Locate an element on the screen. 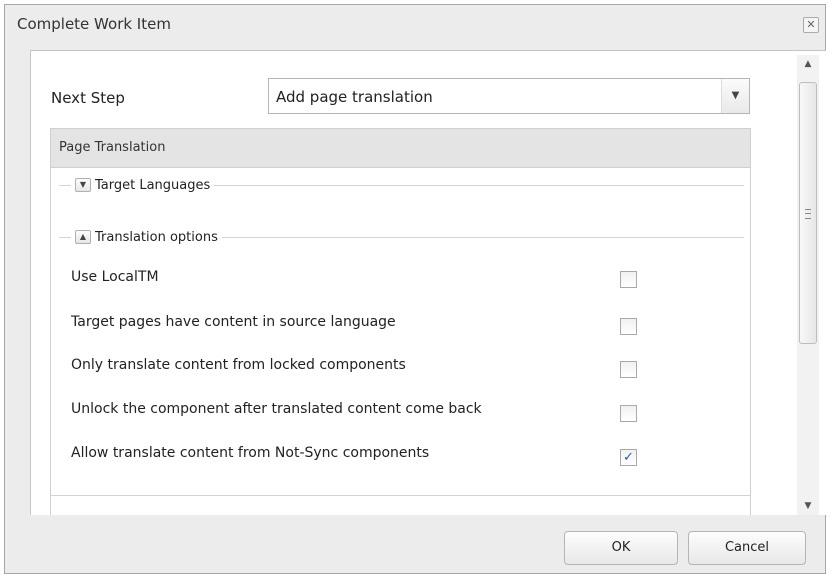  translation-options-legend: ▲ Translation options is located at coordinates (146, 237).